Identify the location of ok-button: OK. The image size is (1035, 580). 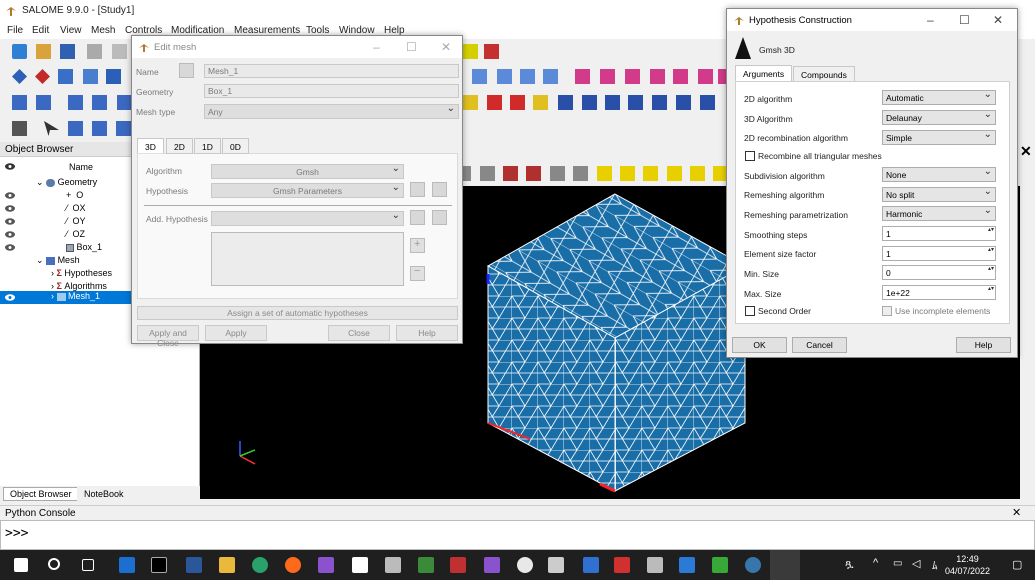
(759, 345).